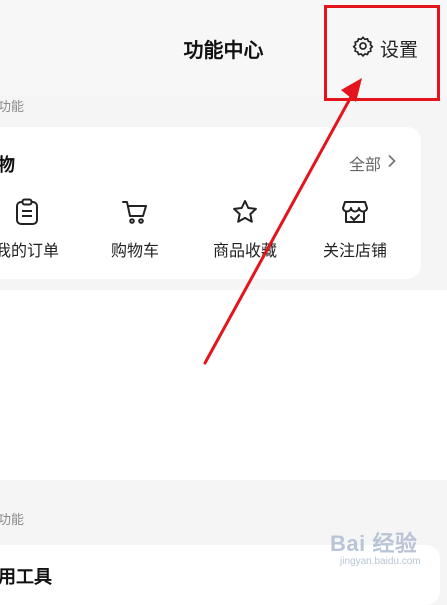  I want to click on star-icon, so click(245, 212).